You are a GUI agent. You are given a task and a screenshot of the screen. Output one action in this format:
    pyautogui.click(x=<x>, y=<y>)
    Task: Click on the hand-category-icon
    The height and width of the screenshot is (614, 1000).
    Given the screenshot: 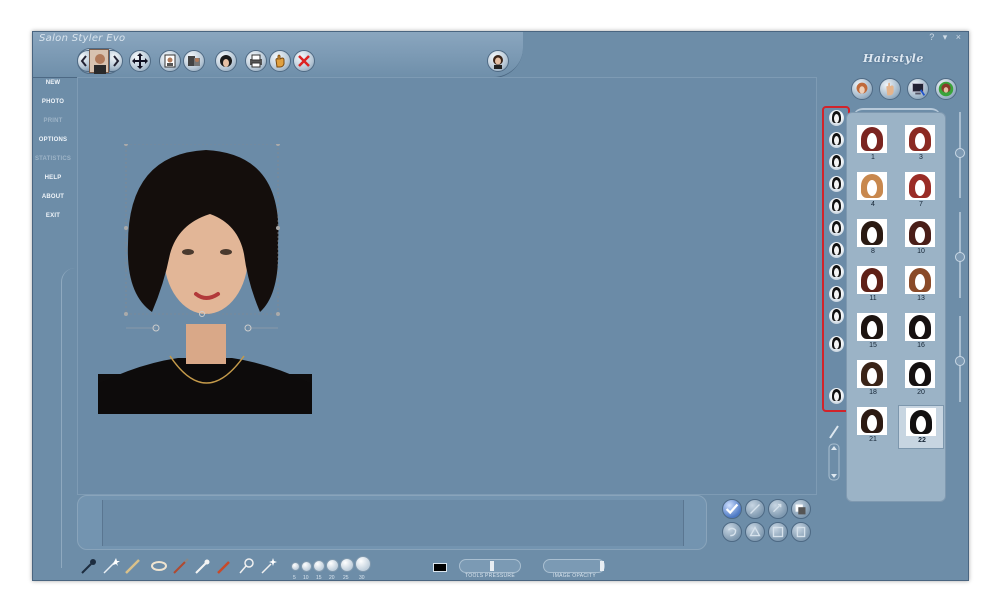 What is the action you would take?
    pyautogui.click(x=890, y=89)
    